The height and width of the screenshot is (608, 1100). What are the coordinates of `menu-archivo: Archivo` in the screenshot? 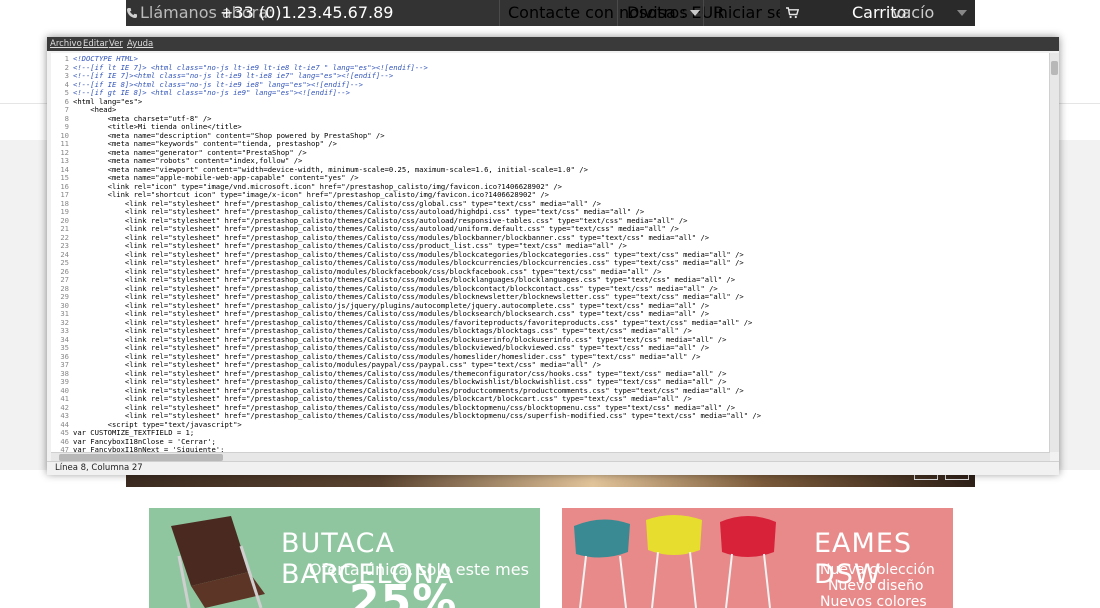 It's located at (66, 44).